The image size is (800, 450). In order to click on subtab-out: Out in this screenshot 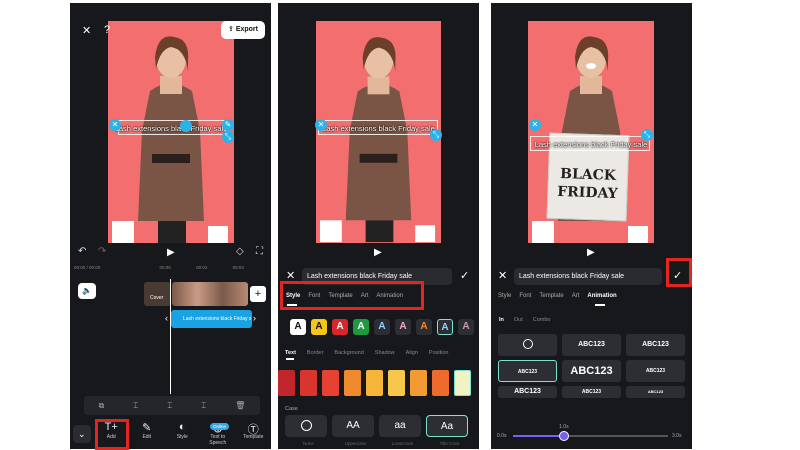, I will do `click(518, 320)`.